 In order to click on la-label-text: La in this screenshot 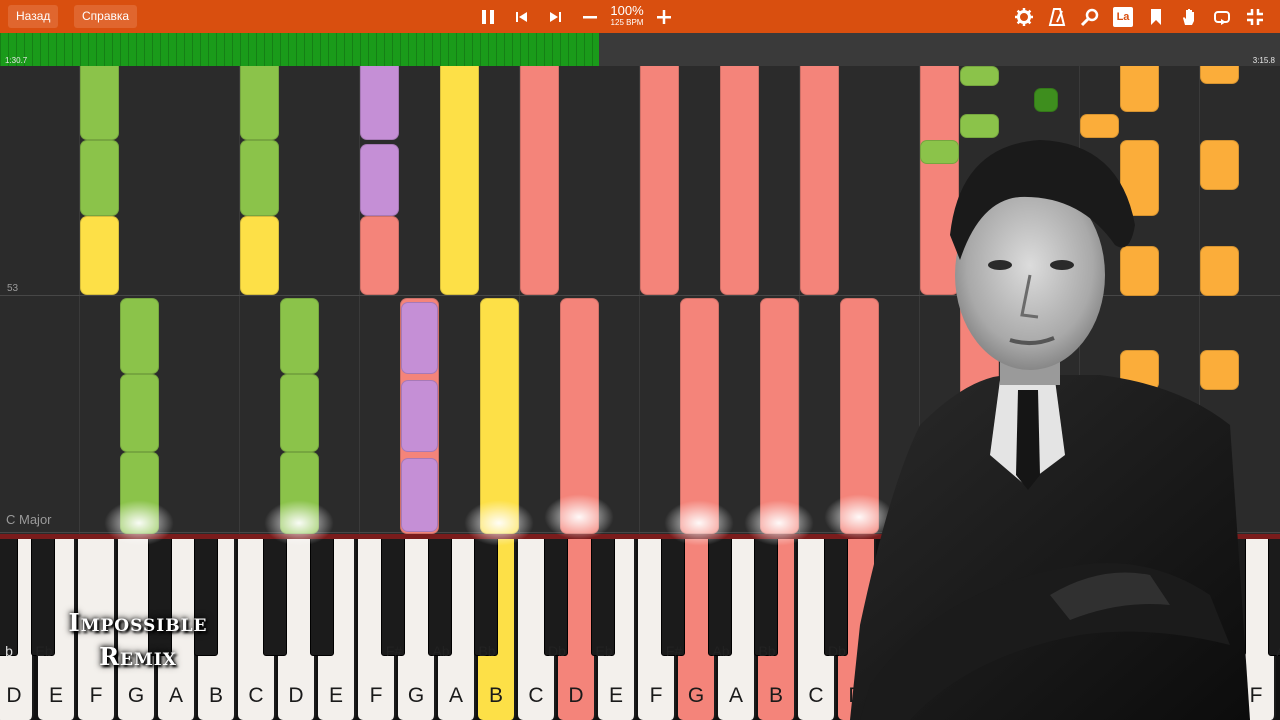, I will do `click(1123, 17)`.